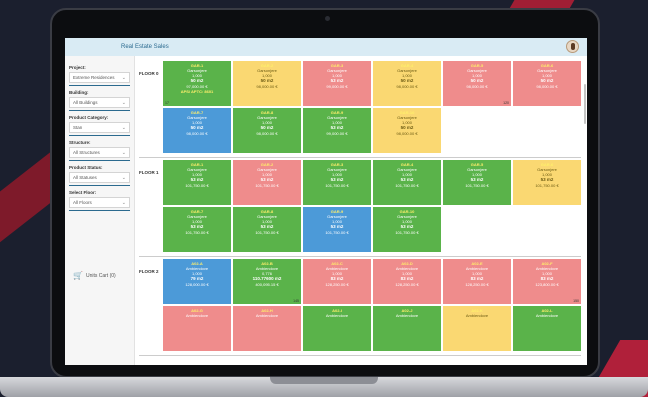  Describe the element at coordinates (99, 202) in the screenshot. I see `filter-select: All Floors ⌄` at that location.